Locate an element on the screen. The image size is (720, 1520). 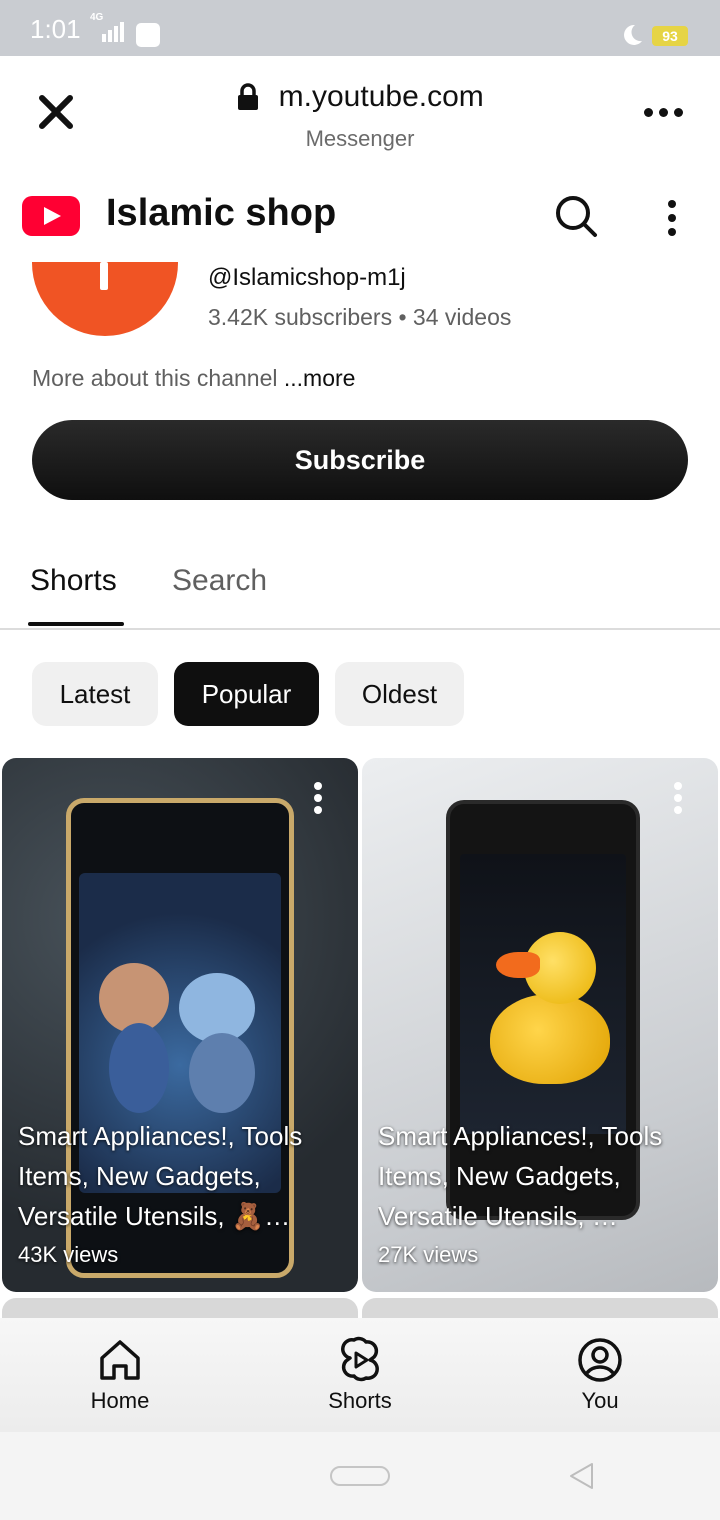
nav-home-label: Home is located at coordinates (120, 1400).